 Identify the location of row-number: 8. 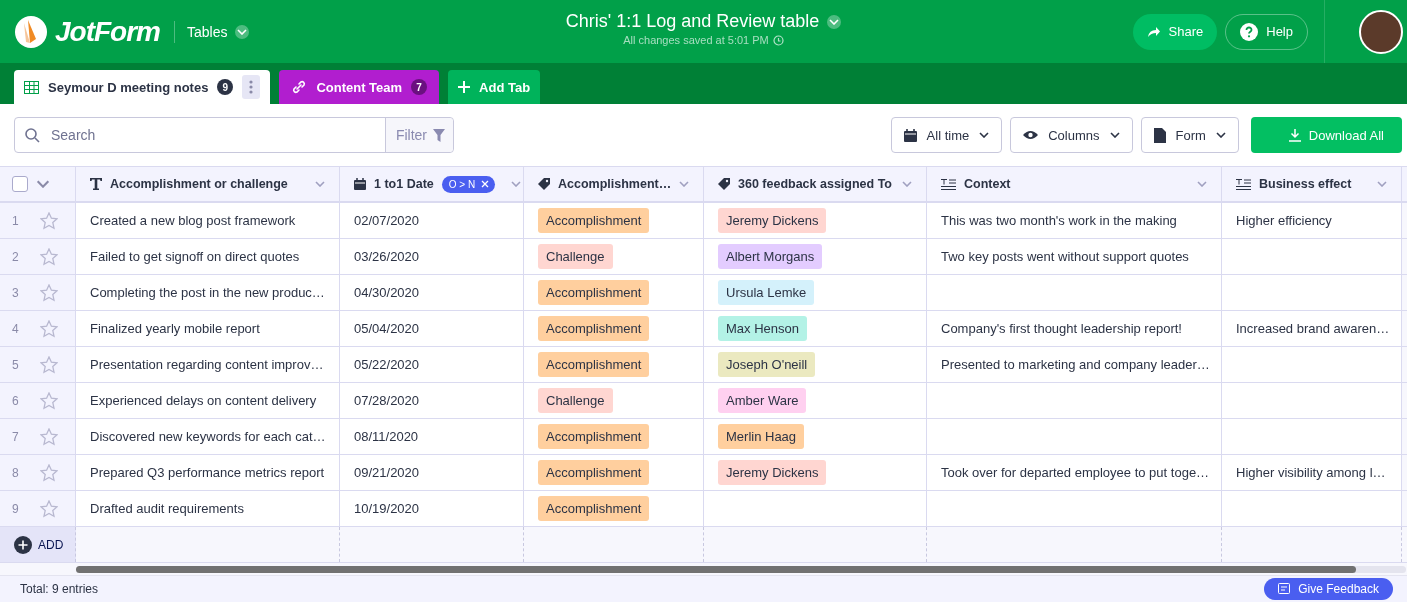
(16, 472).